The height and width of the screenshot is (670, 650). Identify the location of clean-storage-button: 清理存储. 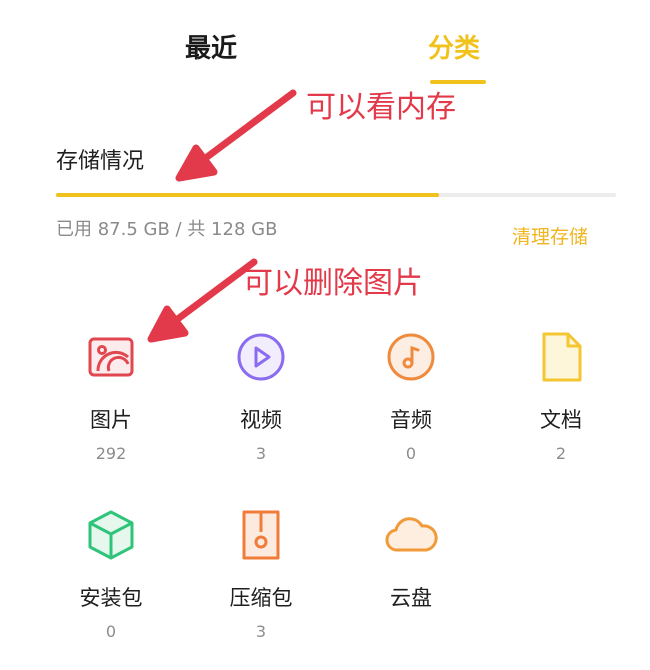
(550, 235).